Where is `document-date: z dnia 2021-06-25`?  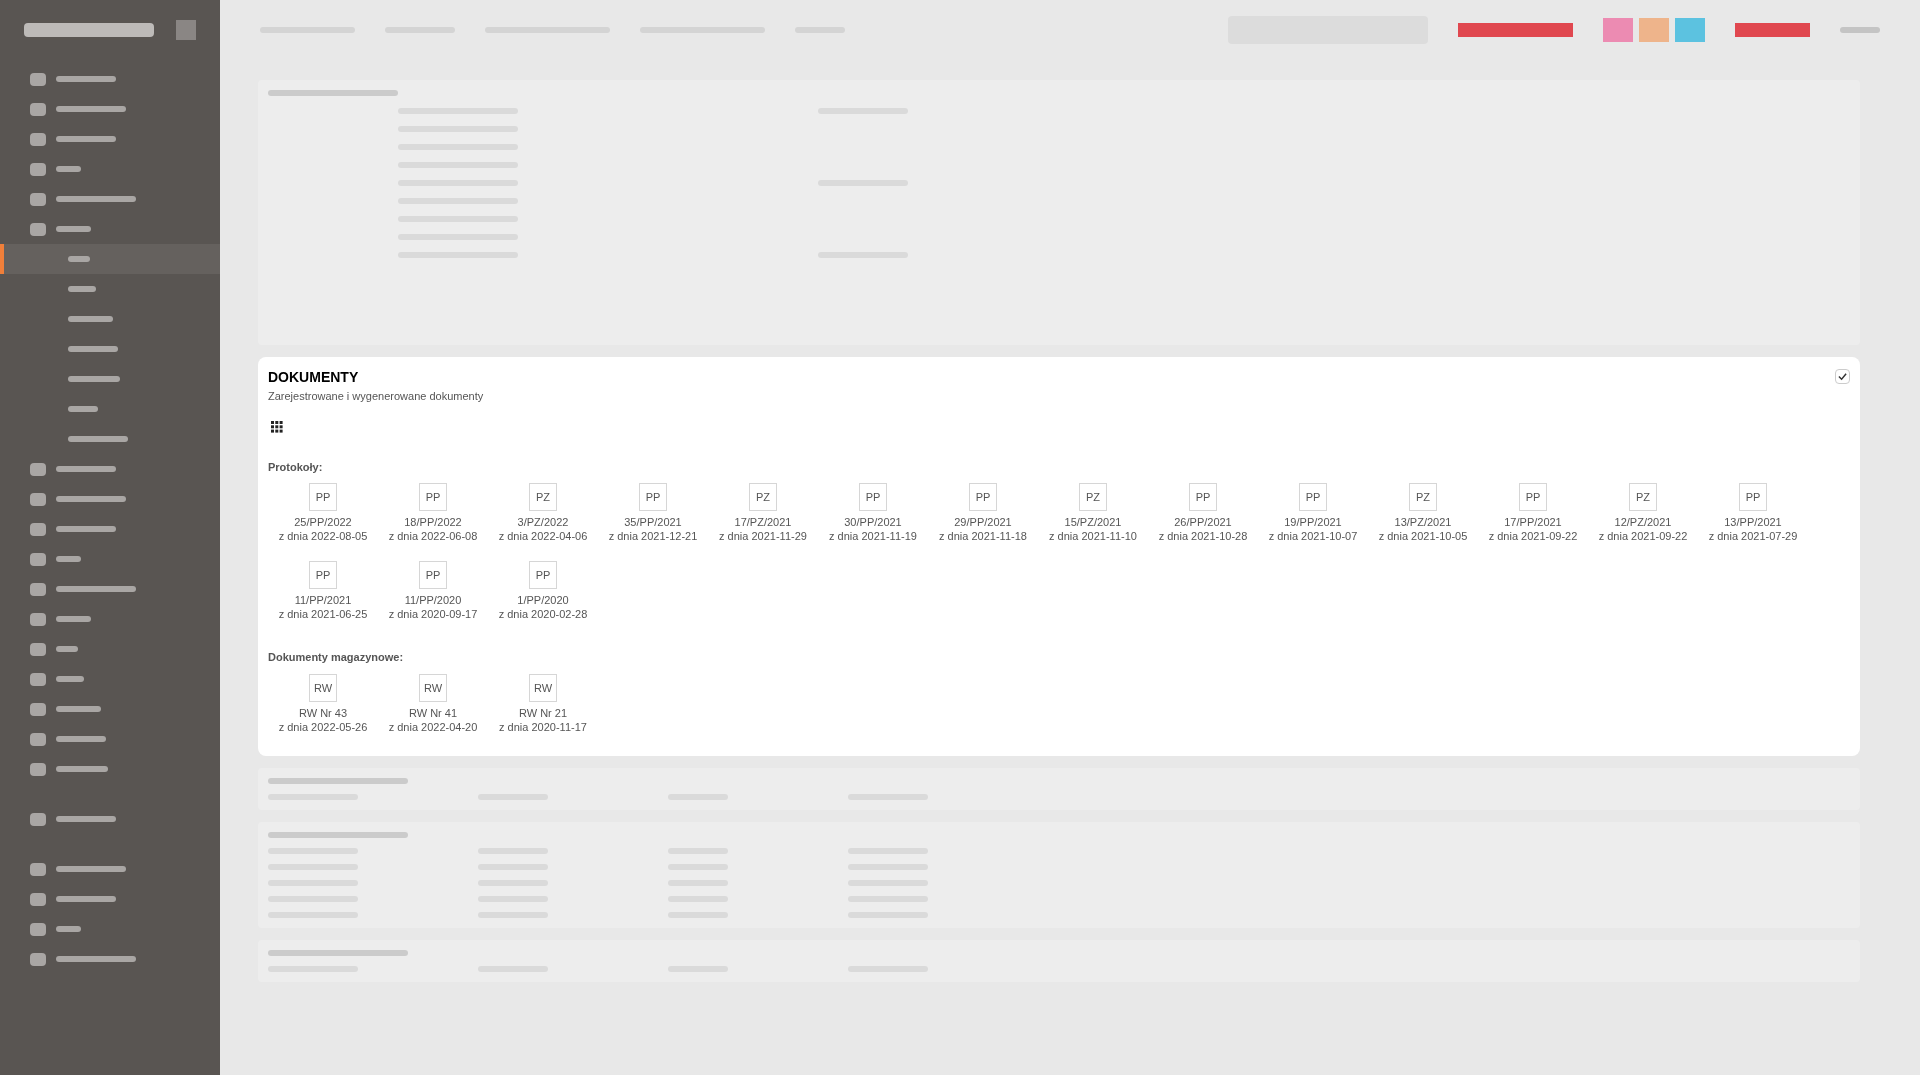
document-date: z dnia 2021-06-25 is located at coordinates (323, 614).